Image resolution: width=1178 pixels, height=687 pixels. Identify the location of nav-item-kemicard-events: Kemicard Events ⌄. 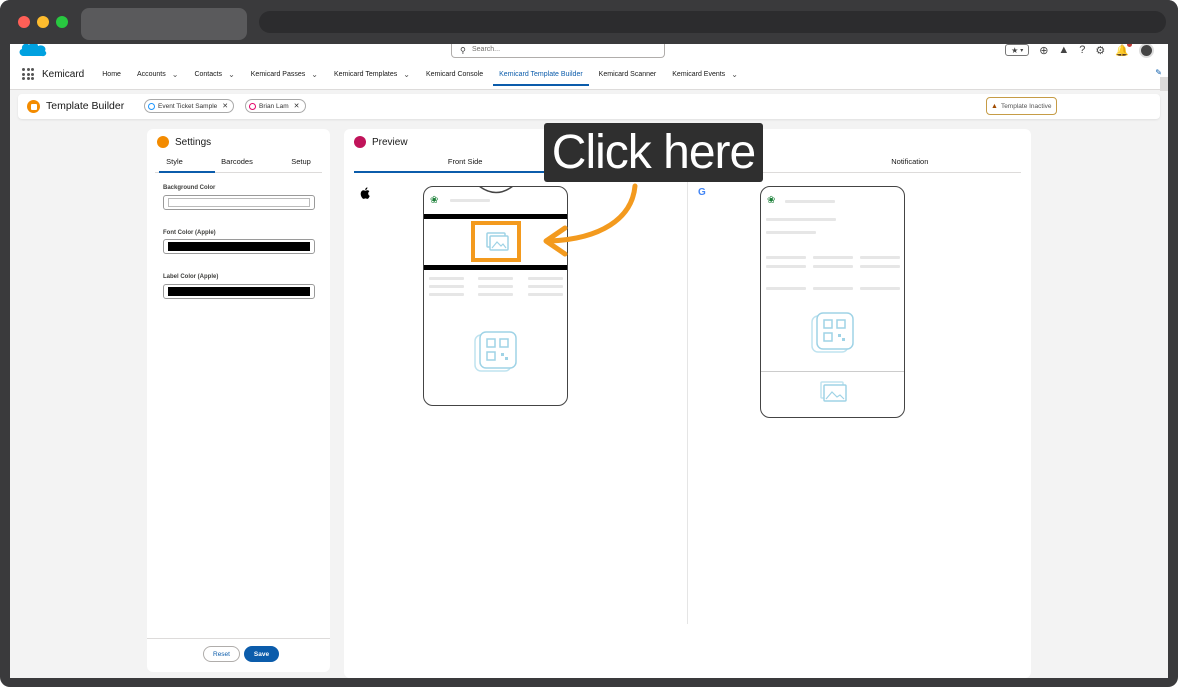
(705, 74).